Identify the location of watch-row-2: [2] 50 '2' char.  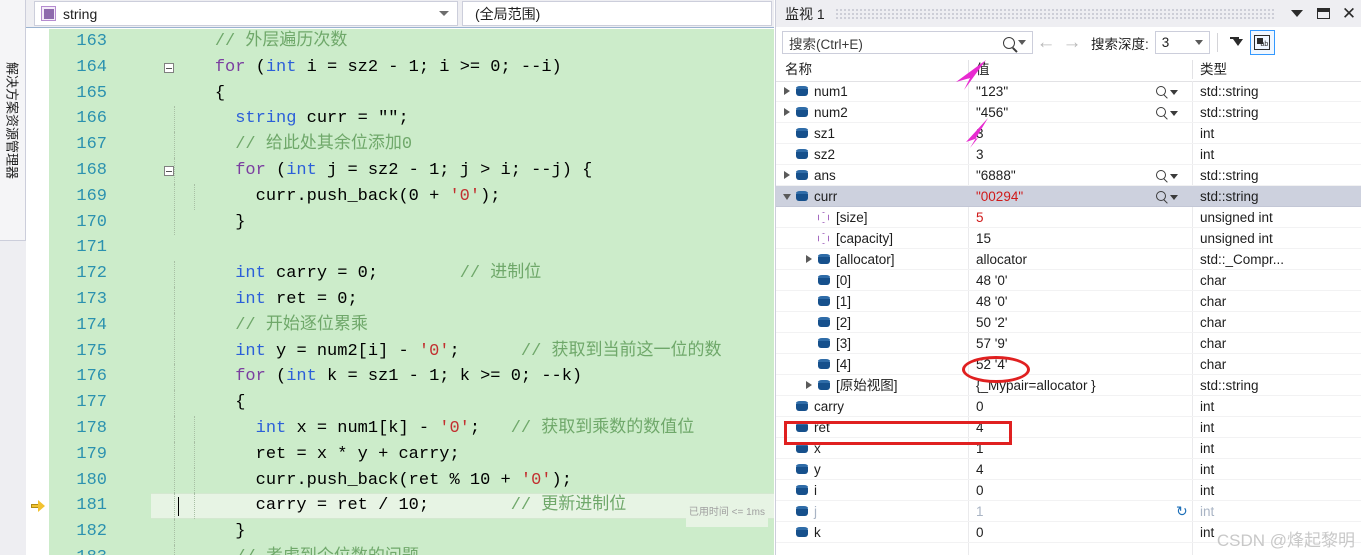
(1068, 322).